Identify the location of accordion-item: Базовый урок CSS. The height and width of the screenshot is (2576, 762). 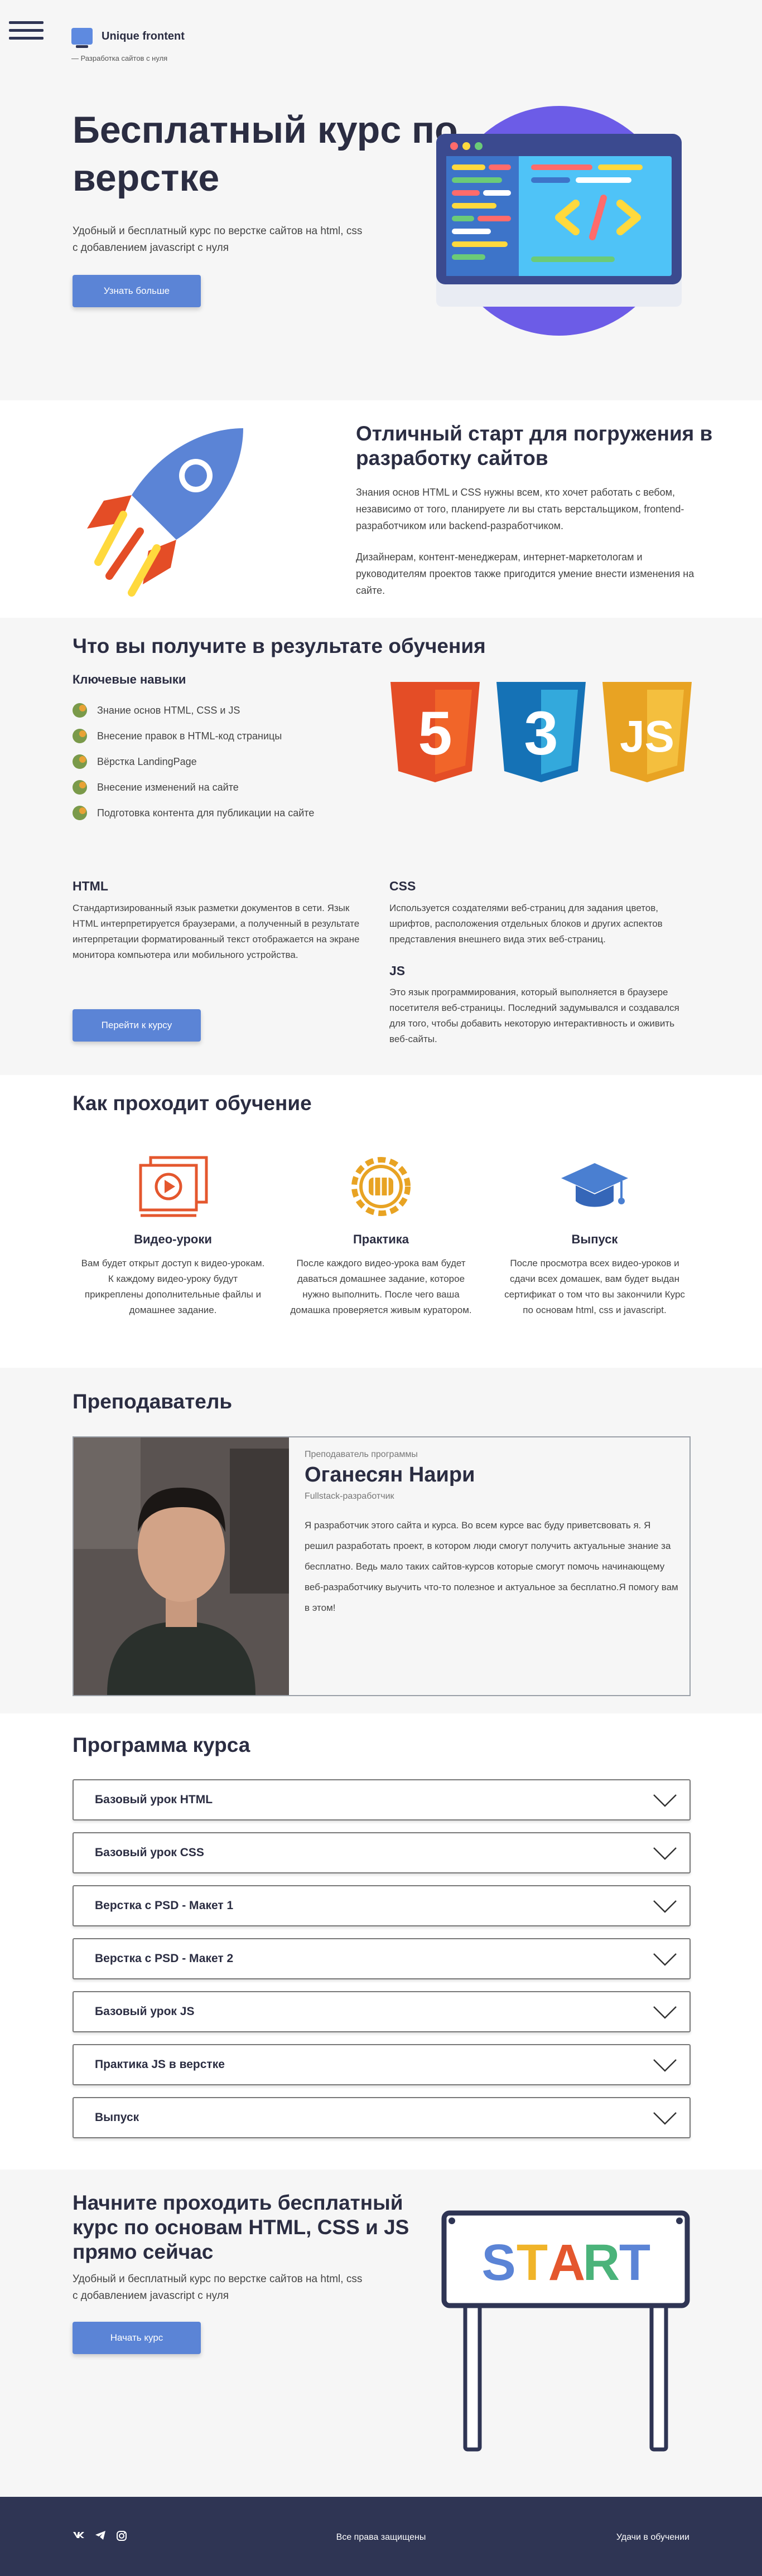
(382, 1852).